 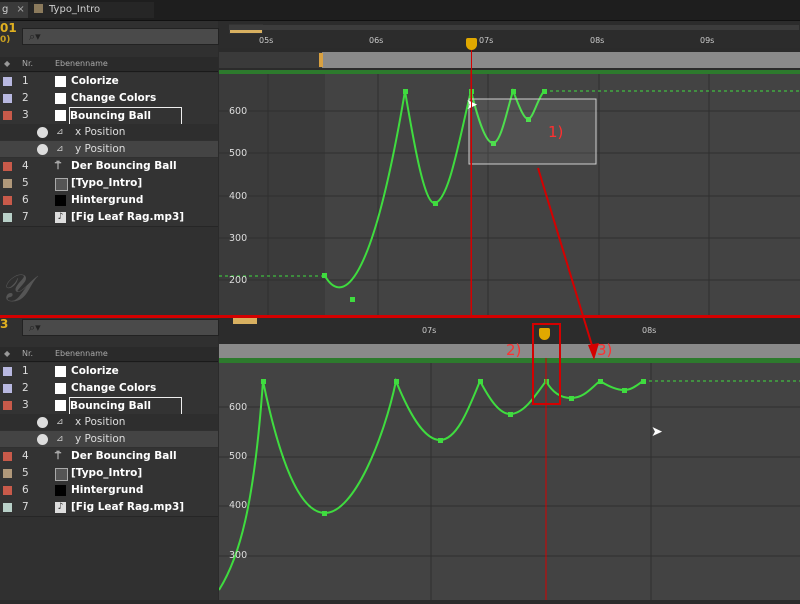 What do you see at coordinates (649, 330) in the screenshot?
I see `ruler-tick: 08s` at bounding box center [649, 330].